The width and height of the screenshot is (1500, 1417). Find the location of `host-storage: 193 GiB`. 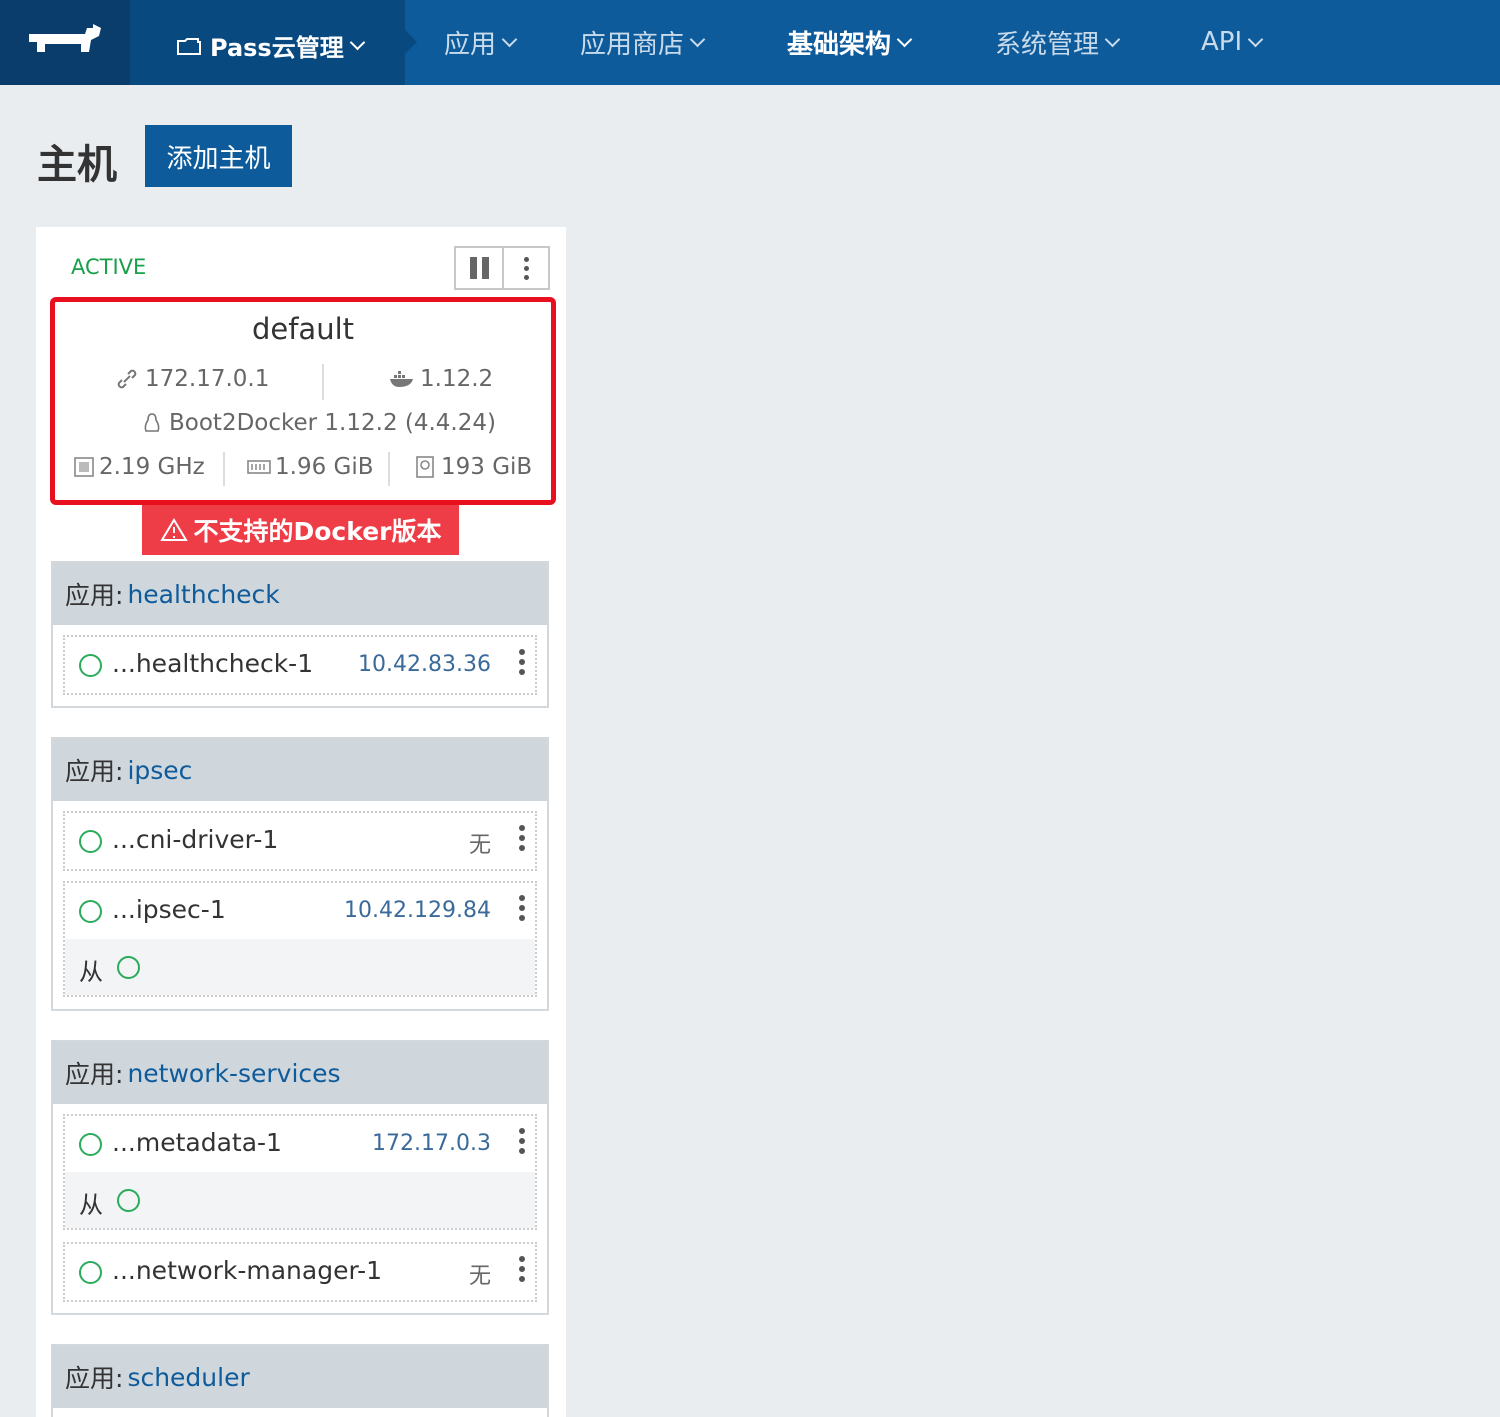

host-storage: 193 GiB is located at coordinates (473, 467).